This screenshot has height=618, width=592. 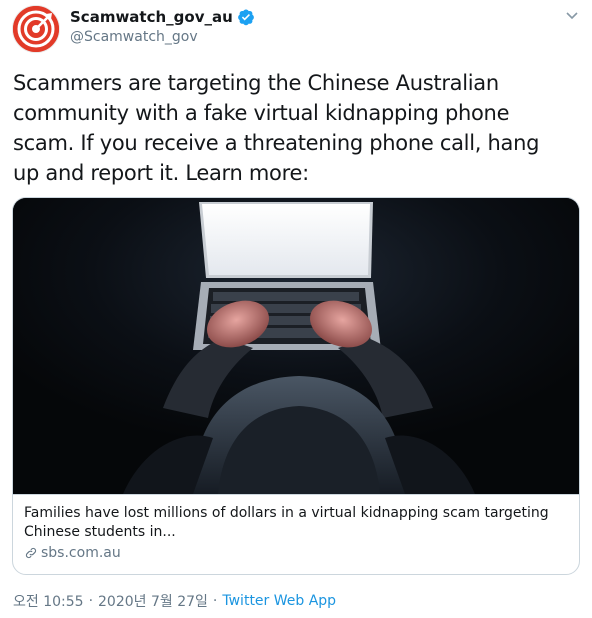 What do you see at coordinates (31, 553) in the screenshot?
I see `link-icon` at bounding box center [31, 553].